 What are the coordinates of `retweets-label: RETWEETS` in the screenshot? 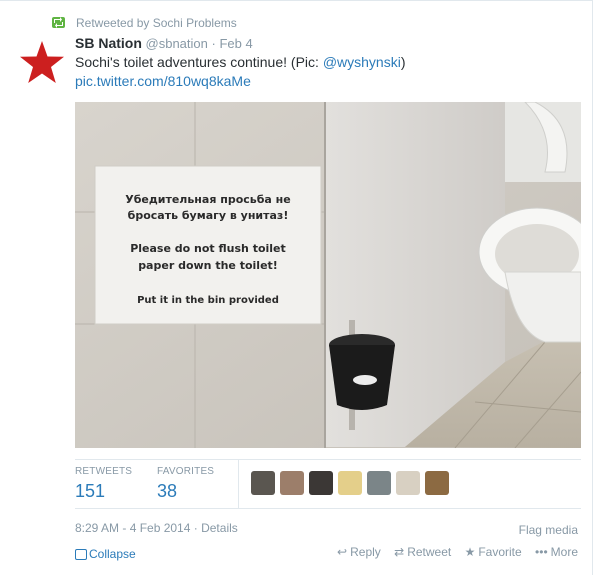 It's located at (104, 471).